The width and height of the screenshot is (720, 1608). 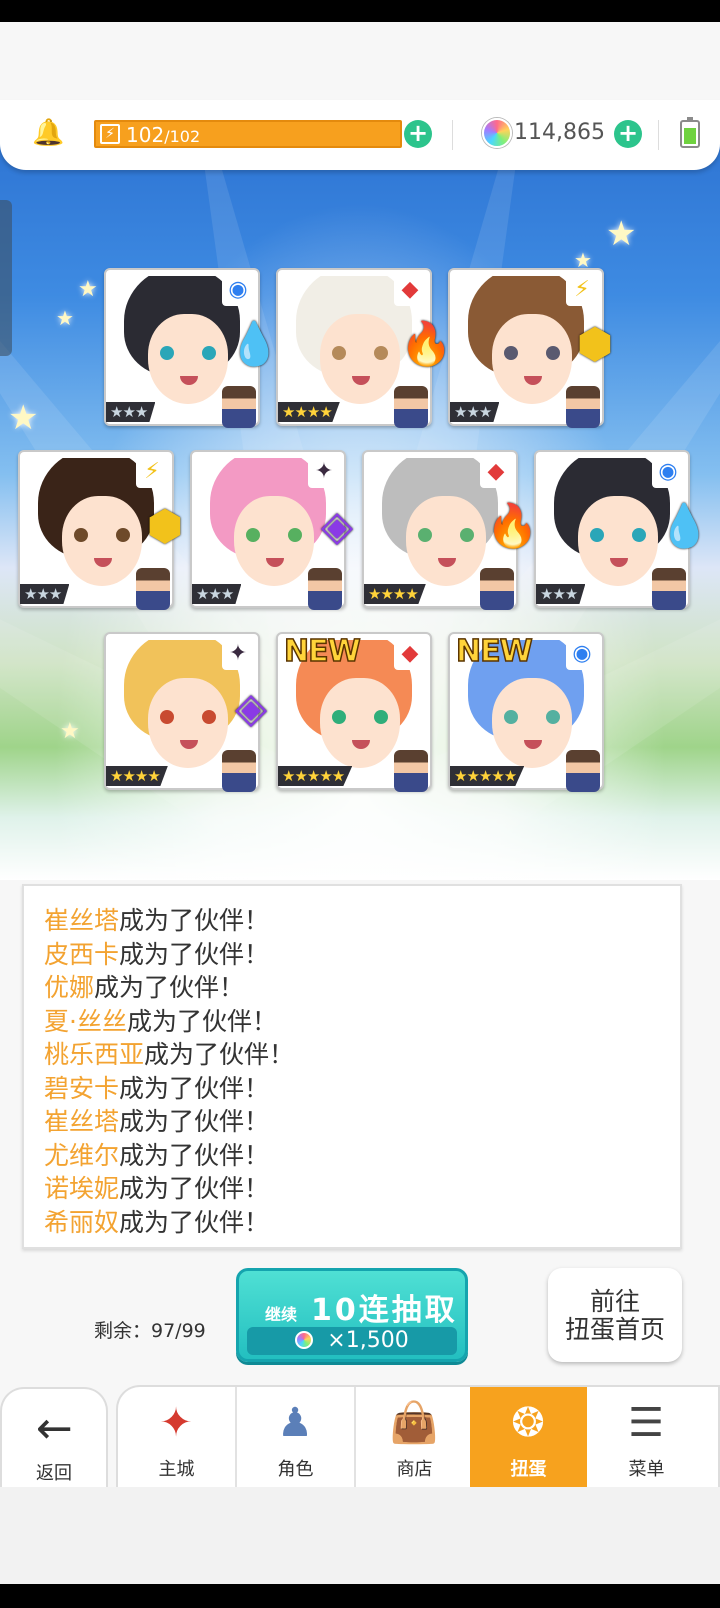 I want to click on goto-gacha-home-button: 前往 扭蛋首页, so click(x=615, y=1315).